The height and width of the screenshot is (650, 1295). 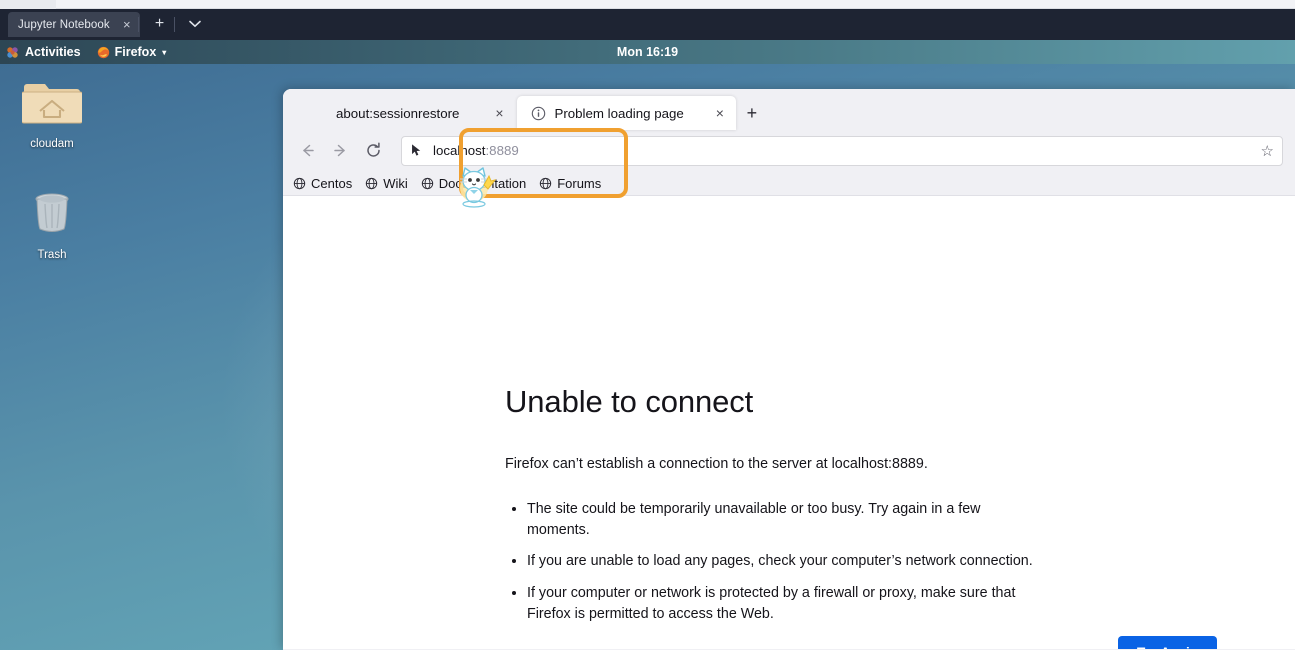 I want to click on page-info-icon, so click(x=417, y=150).